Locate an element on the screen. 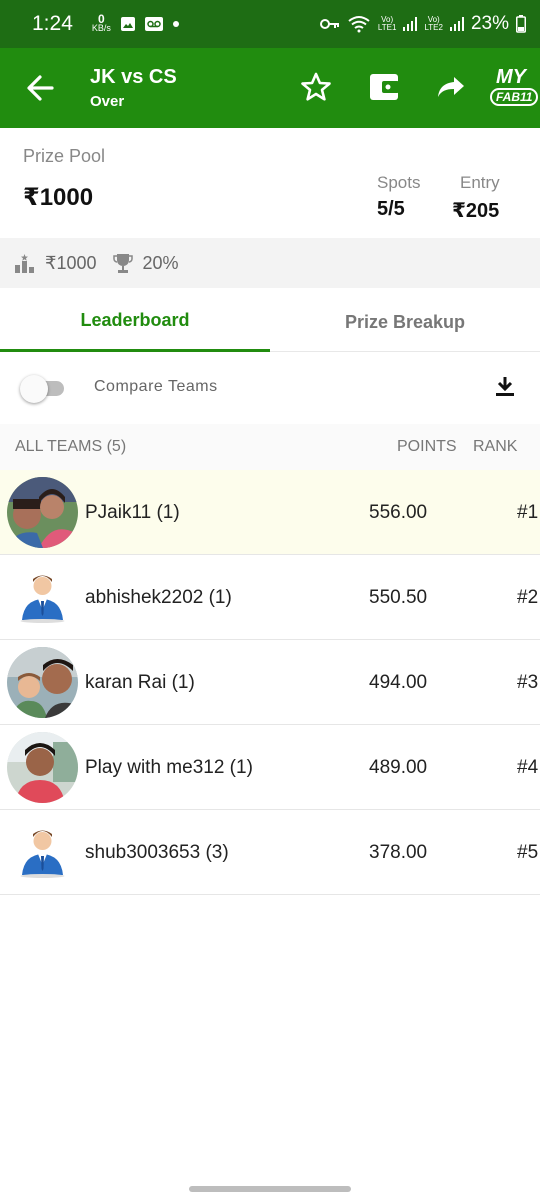 The height and width of the screenshot is (1200, 540). status-right: Vo) LTE1 Vo) LTE2 23% is located at coordinates (422, 24).